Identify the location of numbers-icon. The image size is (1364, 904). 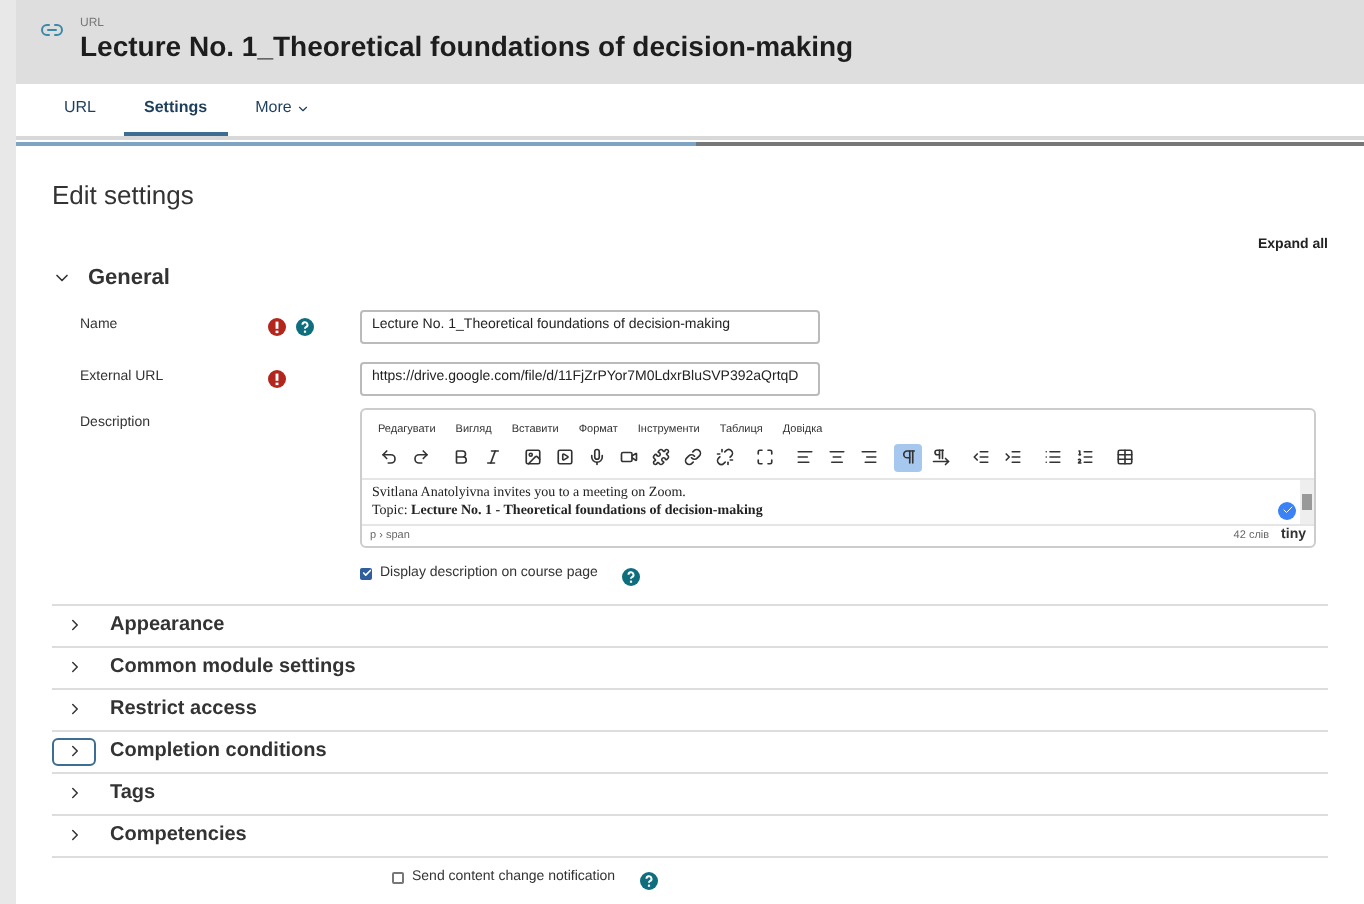
(1084, 457).